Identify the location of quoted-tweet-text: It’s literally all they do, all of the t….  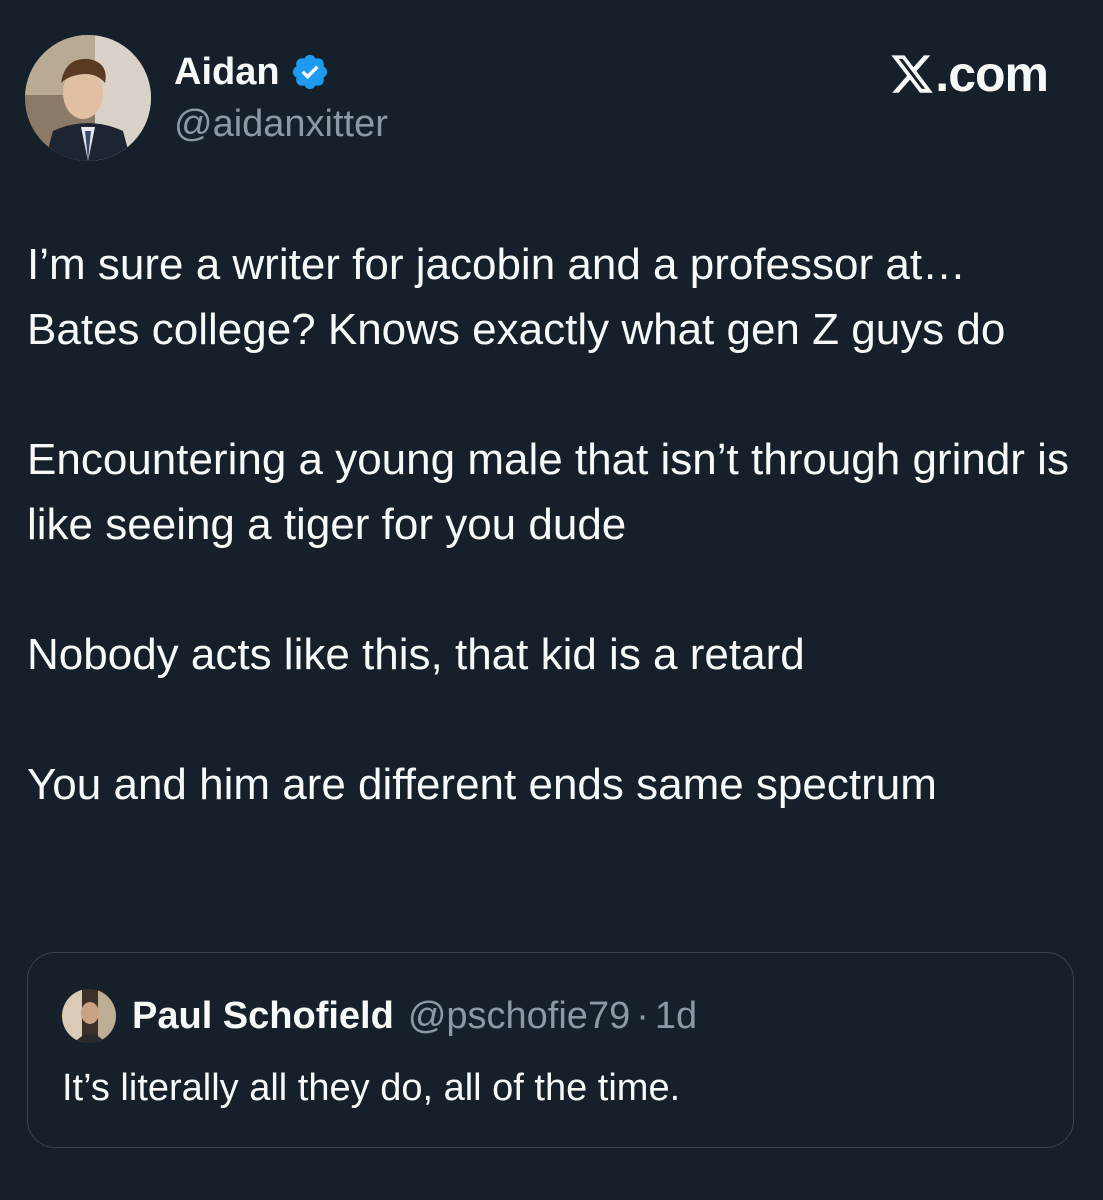
(371, 1088).